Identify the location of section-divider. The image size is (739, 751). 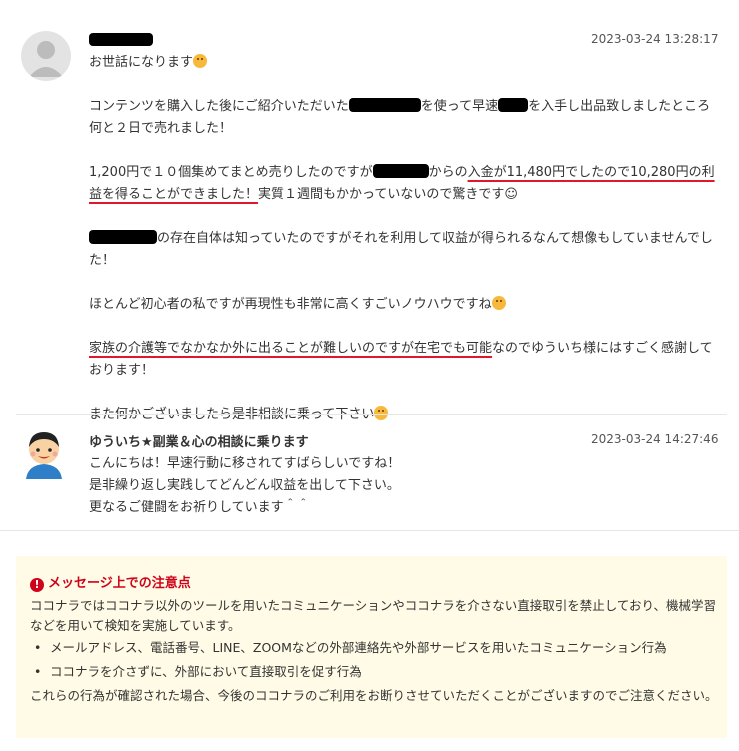
(369, 530).